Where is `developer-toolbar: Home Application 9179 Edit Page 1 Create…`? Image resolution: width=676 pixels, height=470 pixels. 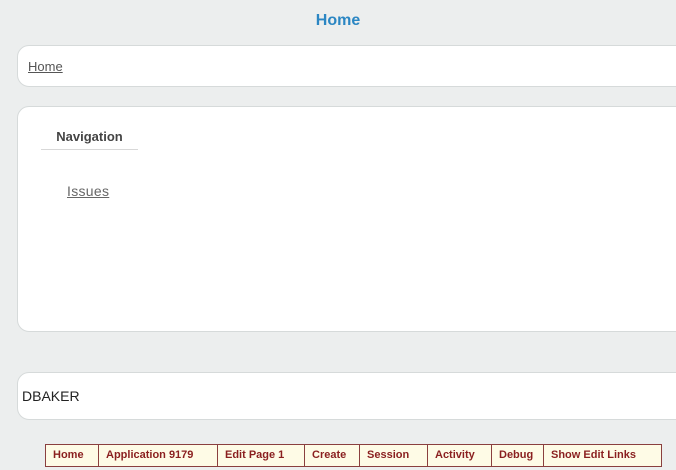 developer-toolbar: Home Application 9179 Edit Page 1 Create… is located at coordinates (353, 455).